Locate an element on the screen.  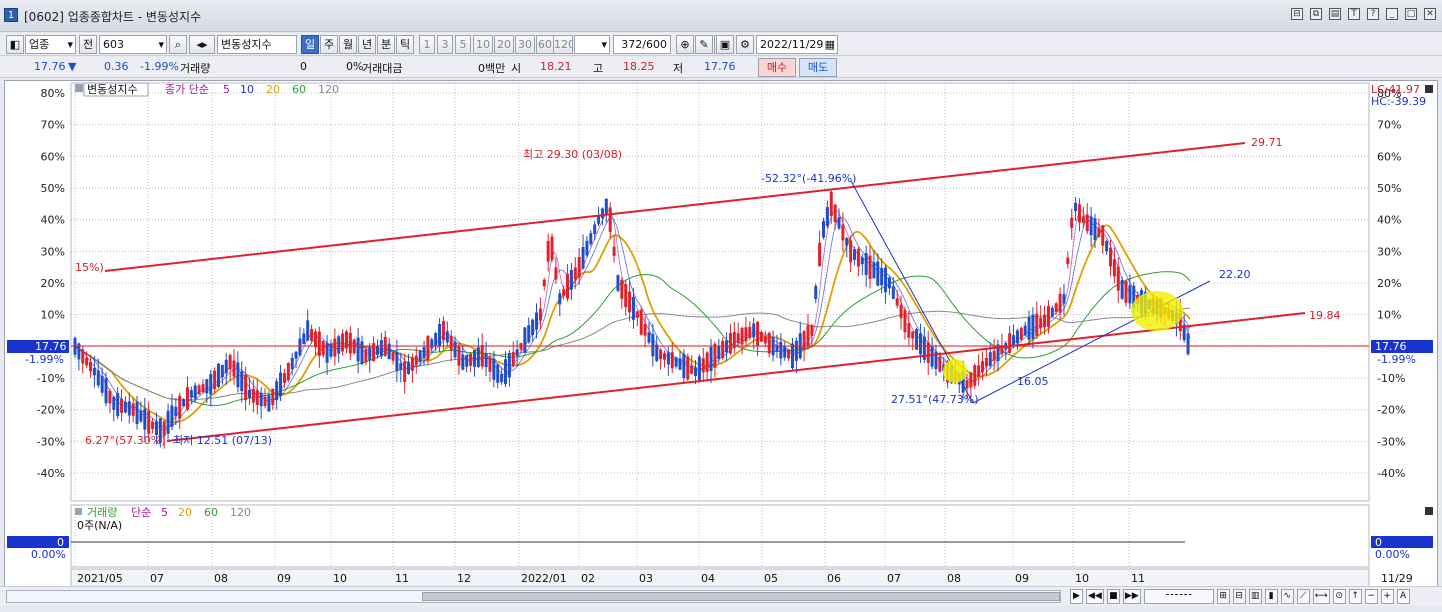
x-end-label: 11/29 is located at coordinates (1397, 578).